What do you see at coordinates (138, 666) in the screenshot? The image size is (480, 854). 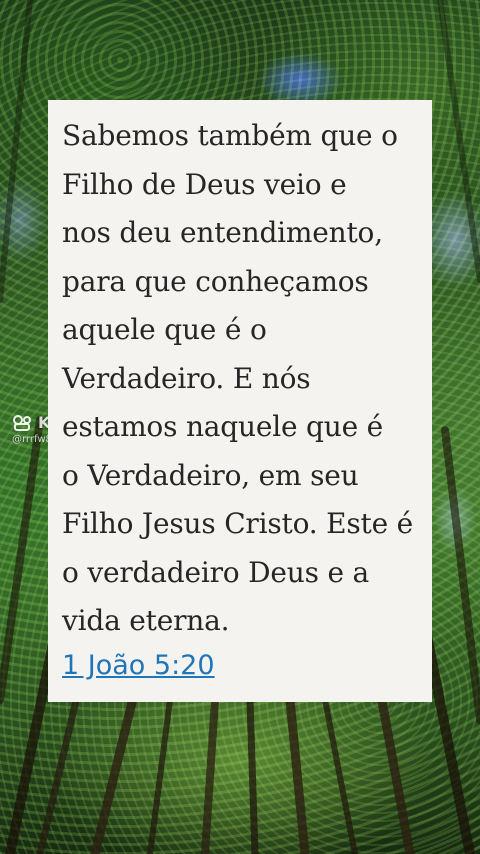 I see `verse-reference-link: 1 João 5:20` at bounding box center [138, 666].